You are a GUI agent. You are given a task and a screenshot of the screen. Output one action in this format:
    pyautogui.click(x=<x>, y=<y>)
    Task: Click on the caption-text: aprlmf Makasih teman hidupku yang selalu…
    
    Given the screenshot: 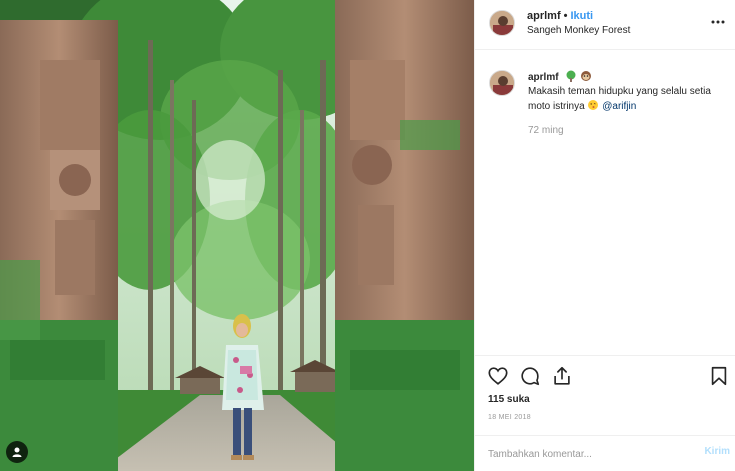 What is the action you would take?
    pyautogui.click(x=628, y=92)
    